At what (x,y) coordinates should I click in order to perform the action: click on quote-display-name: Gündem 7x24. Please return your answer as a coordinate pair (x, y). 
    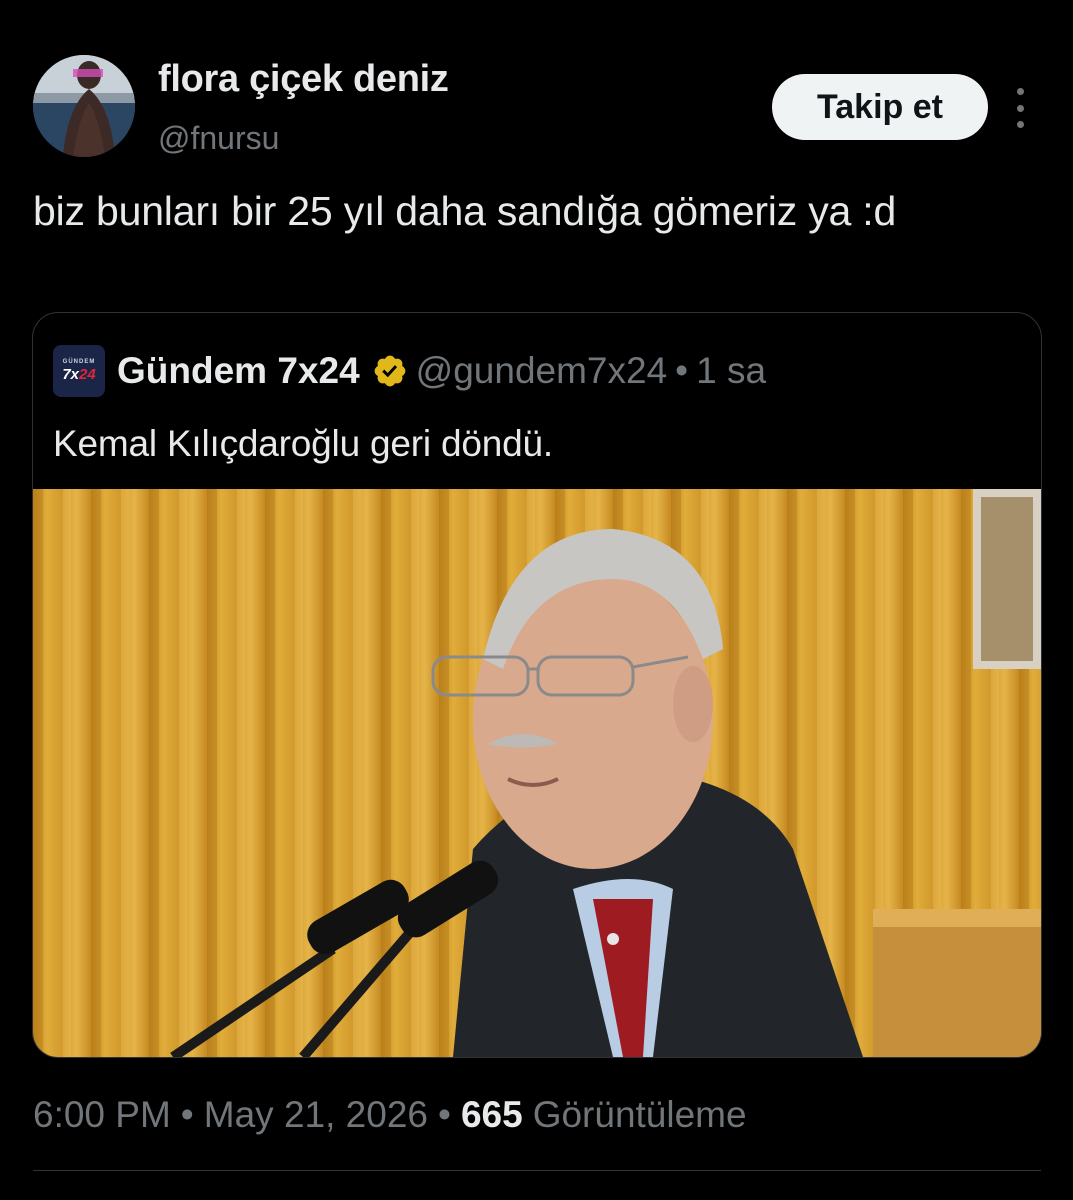
    Looking at the image, I should click on (238, 371).